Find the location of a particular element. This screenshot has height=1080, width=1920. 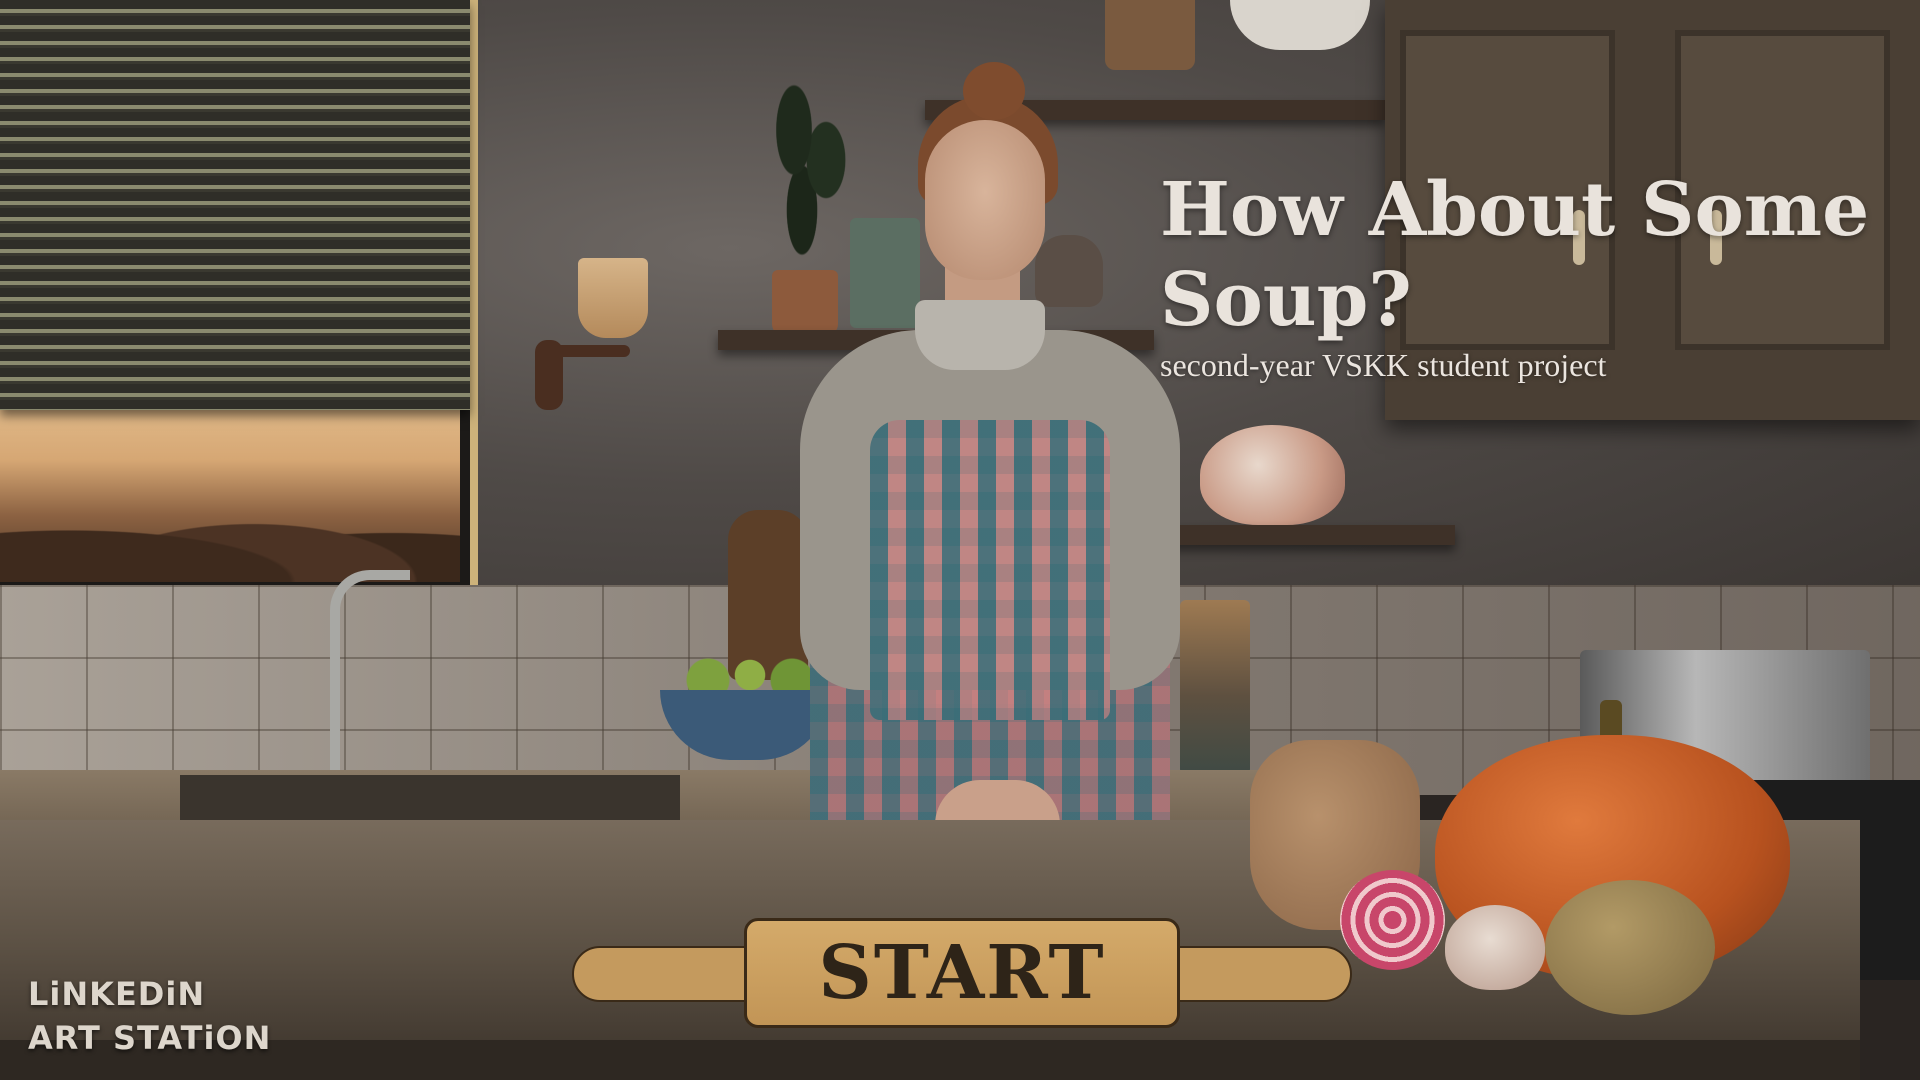

character-apron is located at coordinates (990, 570).